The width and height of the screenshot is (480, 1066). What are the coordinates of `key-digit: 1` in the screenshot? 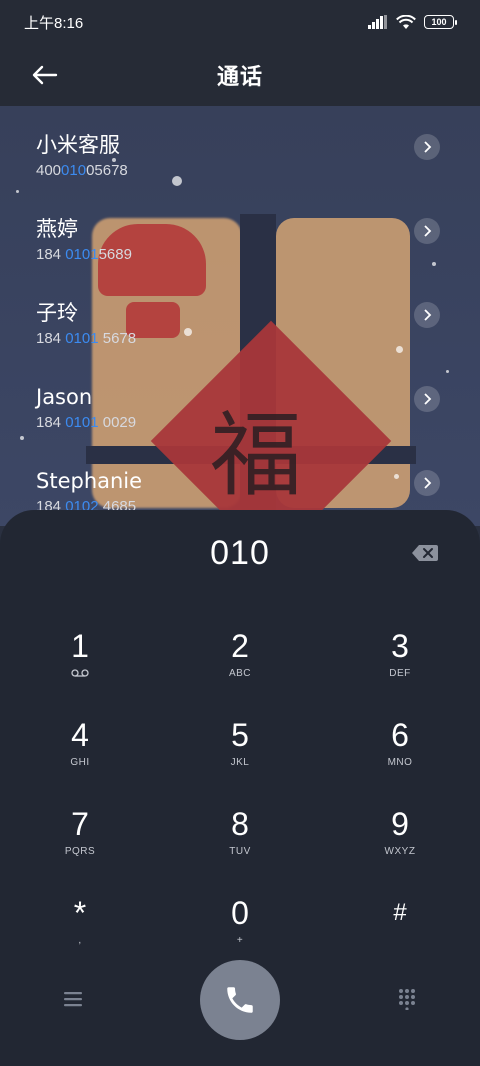 It's located at (80, 646).